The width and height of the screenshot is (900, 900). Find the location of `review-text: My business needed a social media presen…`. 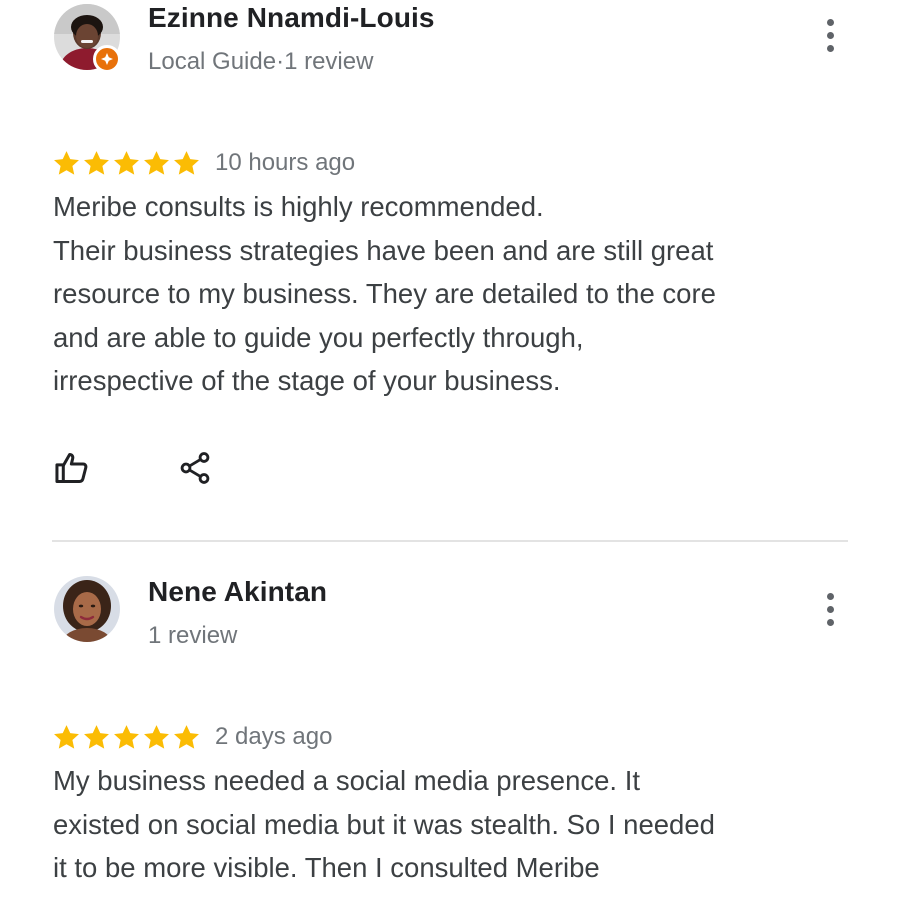

review-text: My business needed a social media presen… is located at coordinates (453, 824).